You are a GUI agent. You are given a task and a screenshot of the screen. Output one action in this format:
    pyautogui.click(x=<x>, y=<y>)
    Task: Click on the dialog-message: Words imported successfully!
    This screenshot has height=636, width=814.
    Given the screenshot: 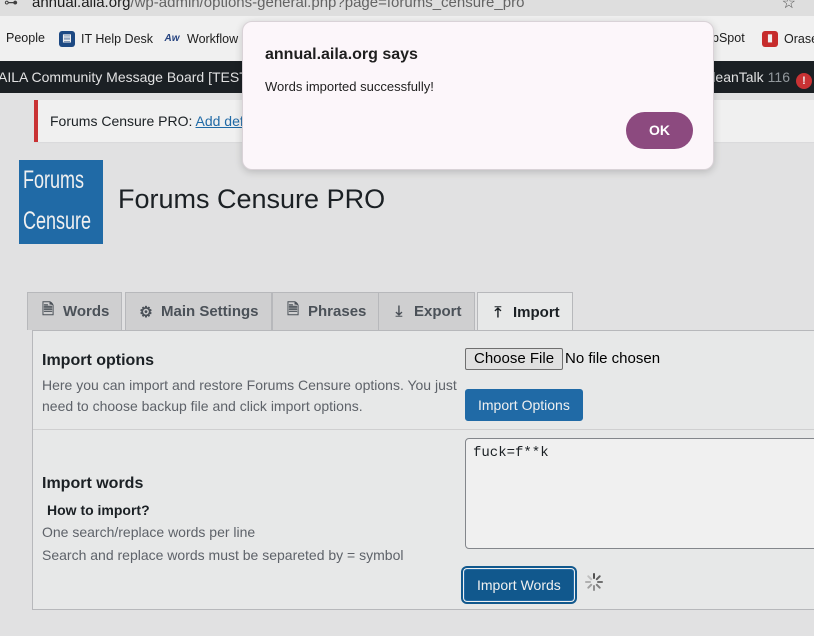 What is the action you would take?
    pyautogui.click(x=349, y=86)
    